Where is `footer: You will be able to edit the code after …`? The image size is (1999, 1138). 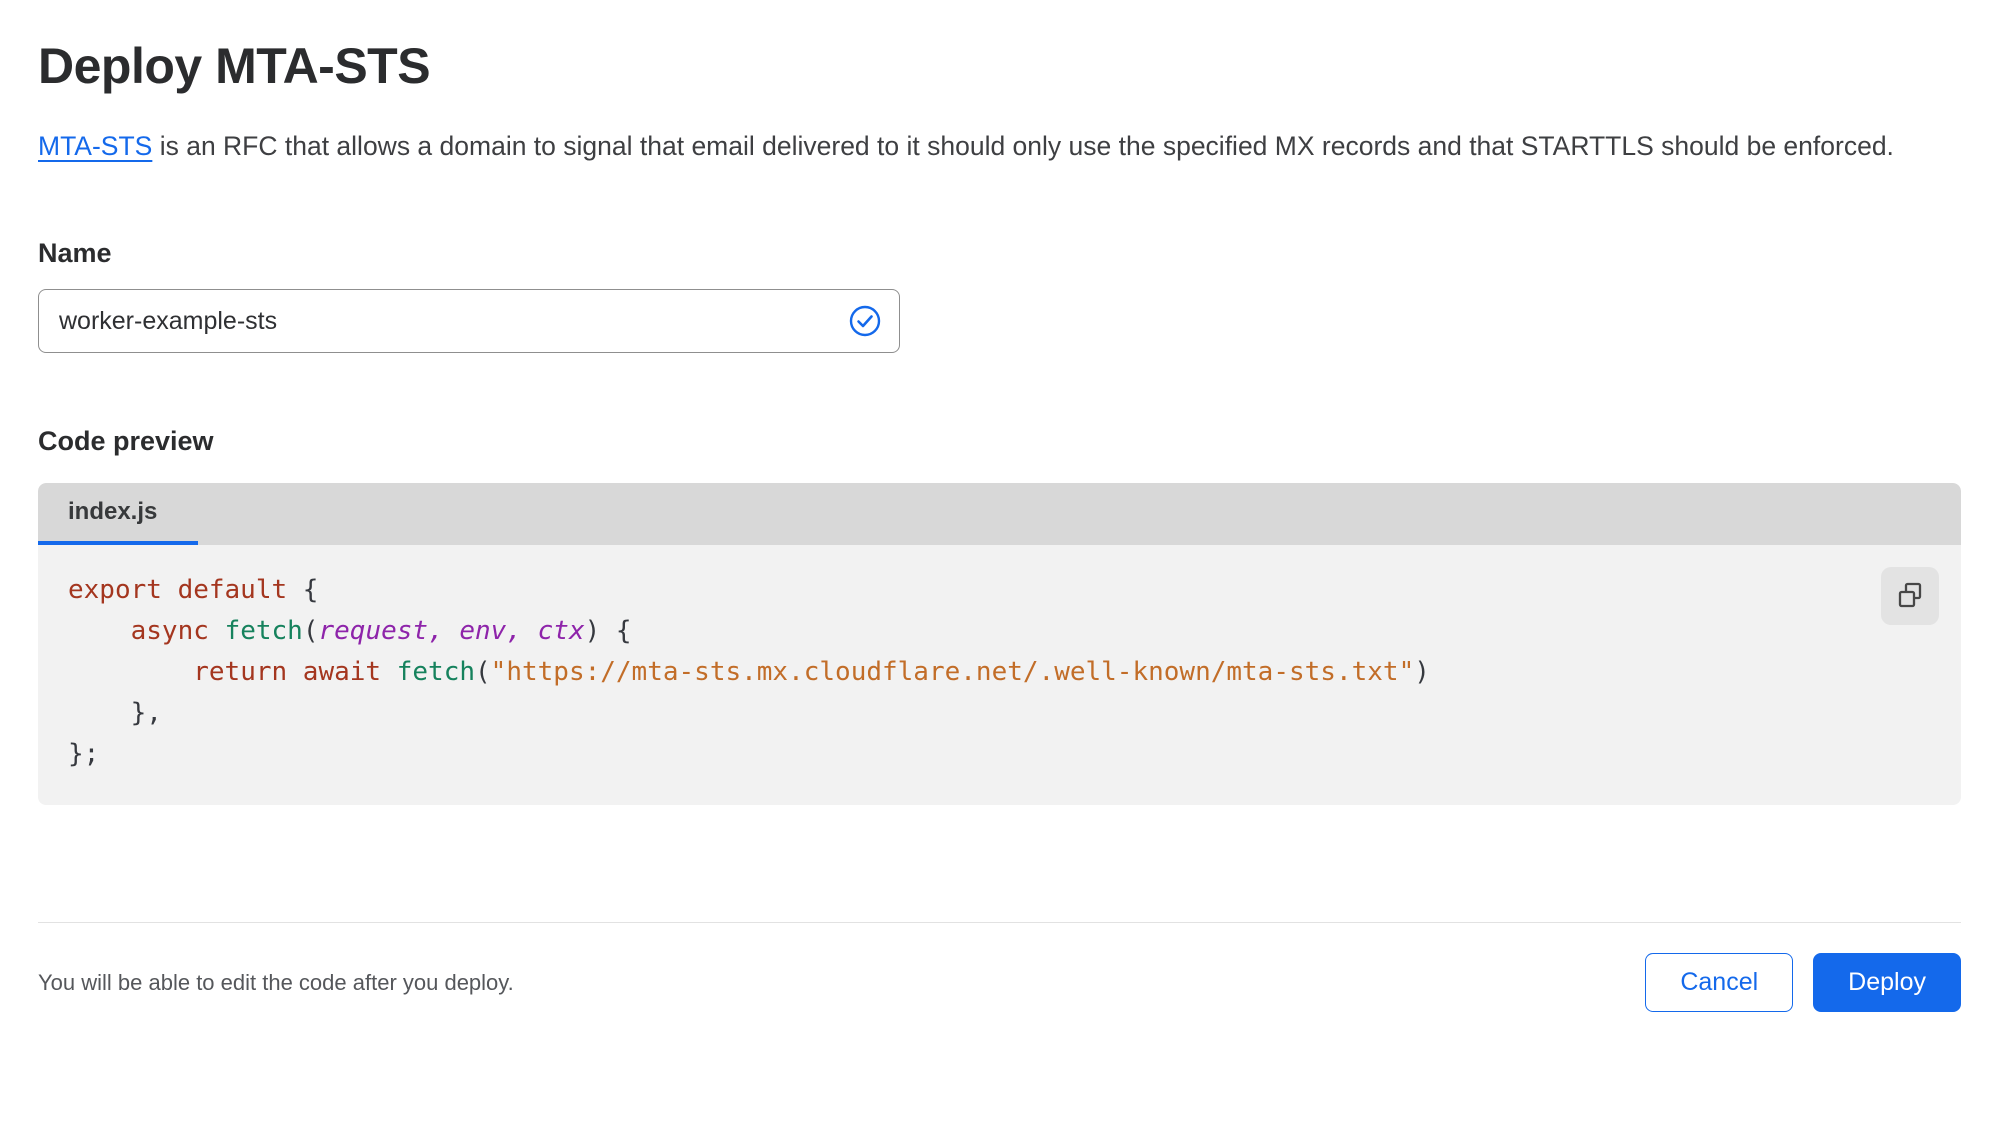
footer: You will be able to edit the code after … is located at coordinates (999, 982).